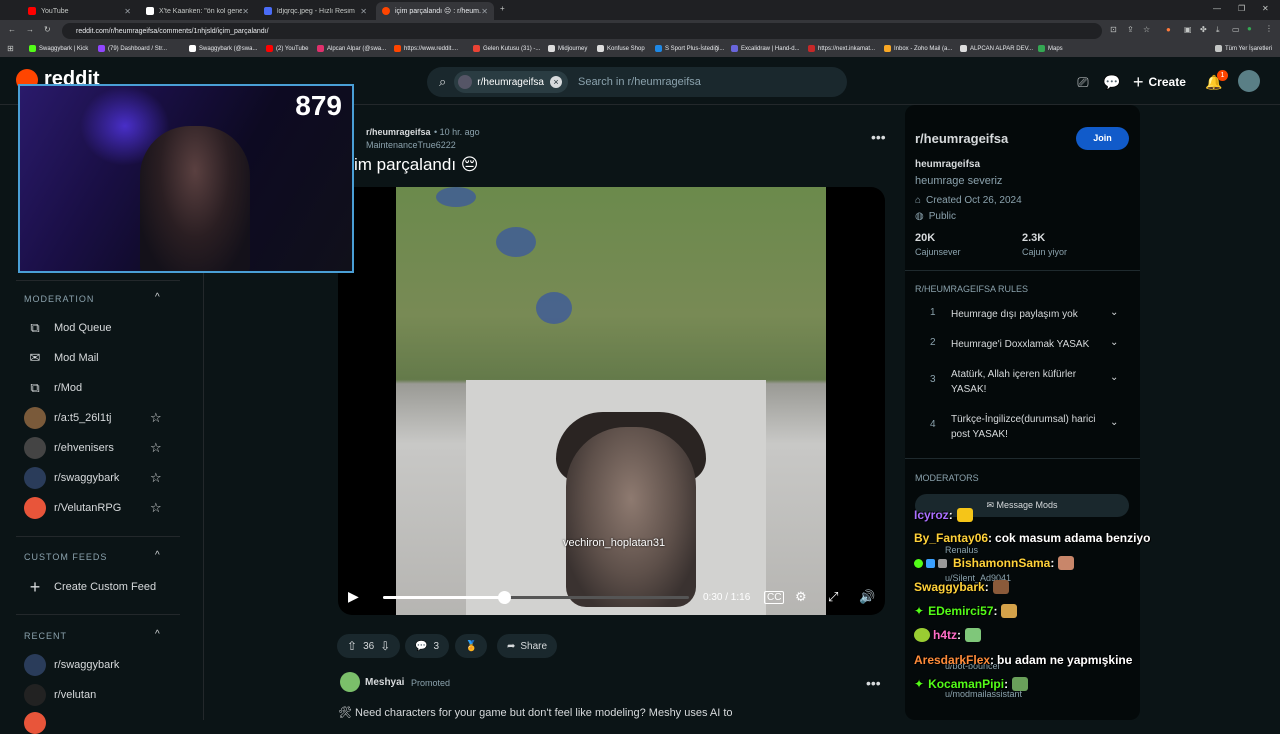 This screenshot has height=734, width=1280. Describe the element at coordinates (1020, 315) in the screenshot. I see `rule-item: 1 Heumrage dışı paylaşım yok ⌄` at that location.